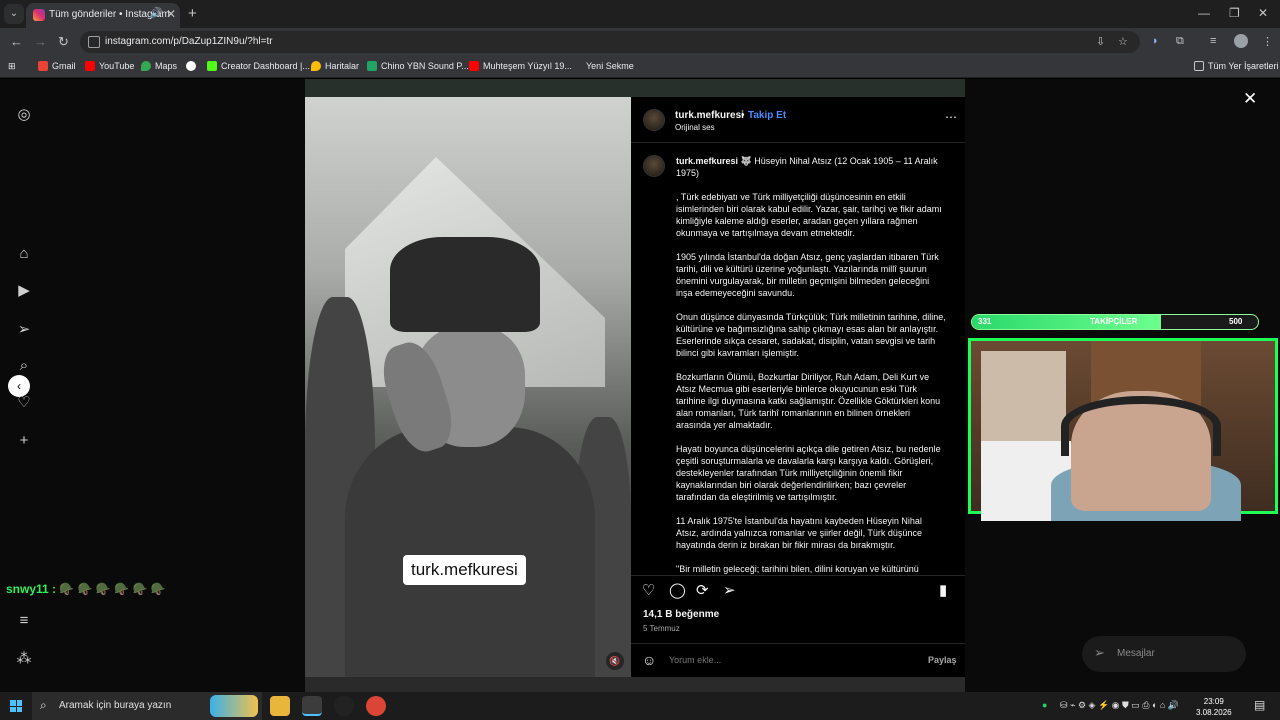  I want to click on install-app-icon: ⇩, so click(1100, 41).